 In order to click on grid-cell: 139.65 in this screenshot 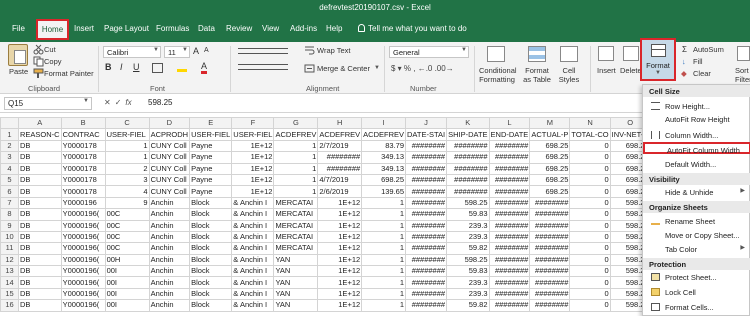, I will do `click(384, 191)`.